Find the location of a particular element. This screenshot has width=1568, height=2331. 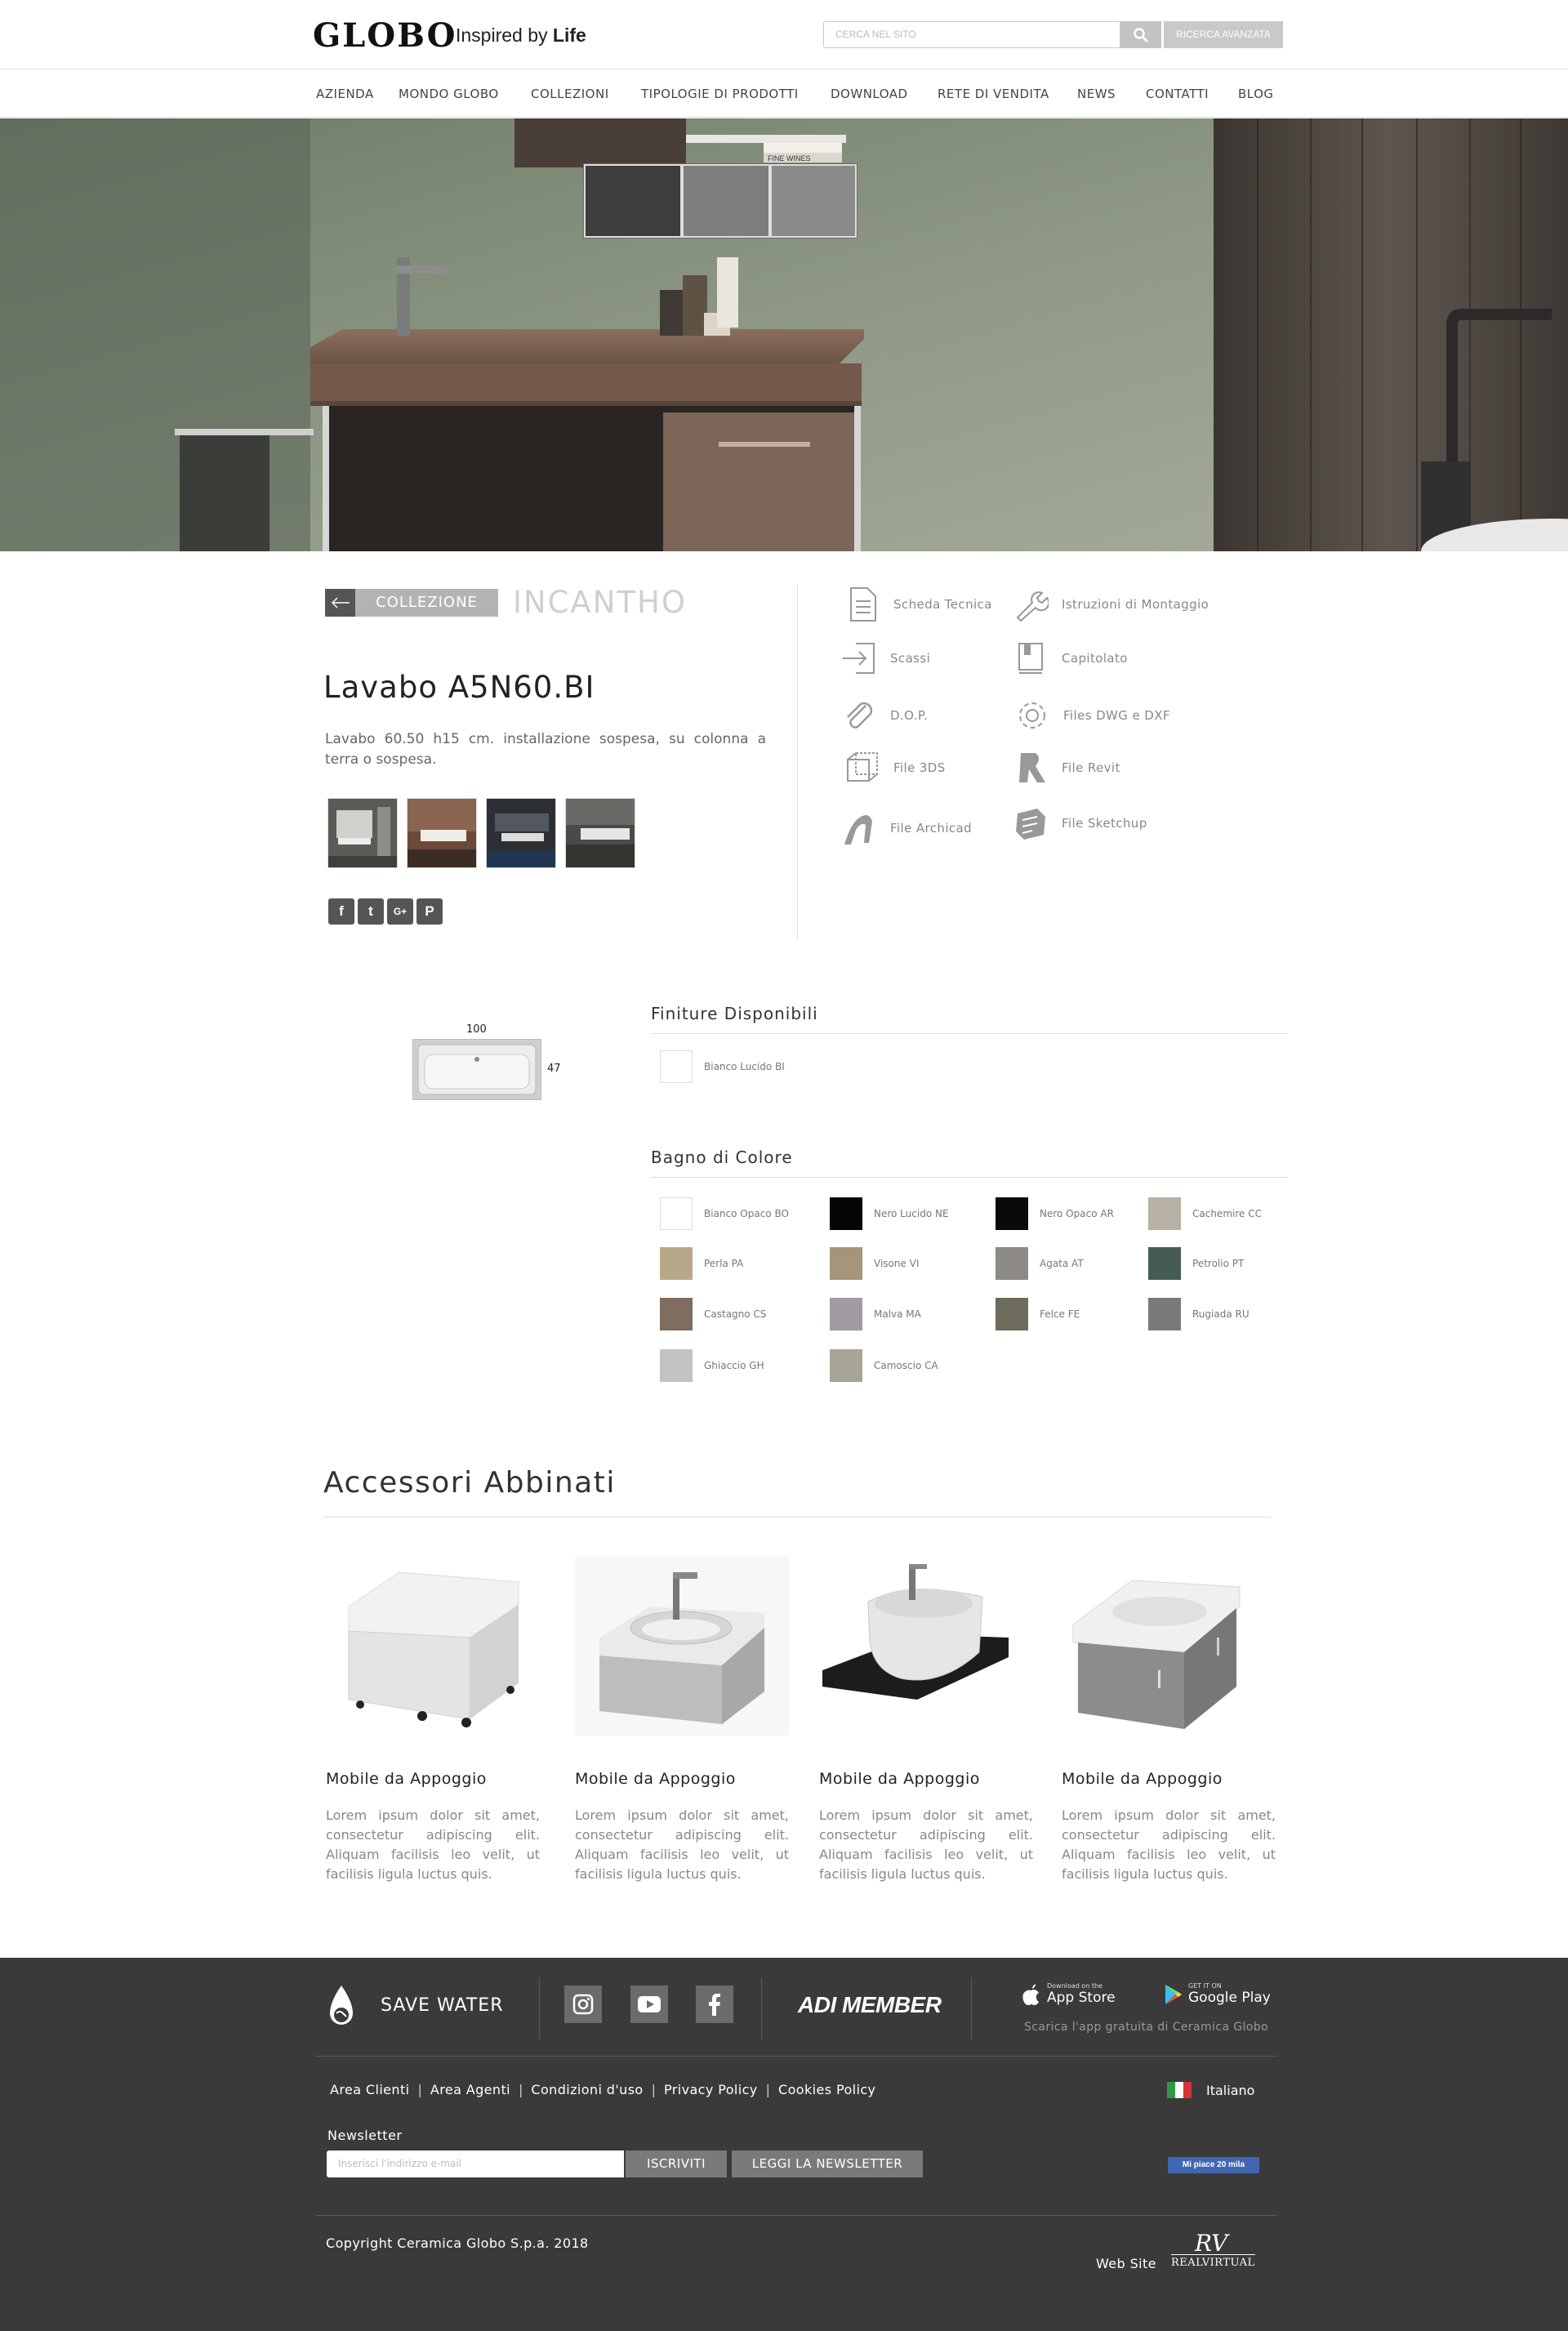

nav-item-mondo-globo: MONDO GLOBO is located at coordinates (449, 94).